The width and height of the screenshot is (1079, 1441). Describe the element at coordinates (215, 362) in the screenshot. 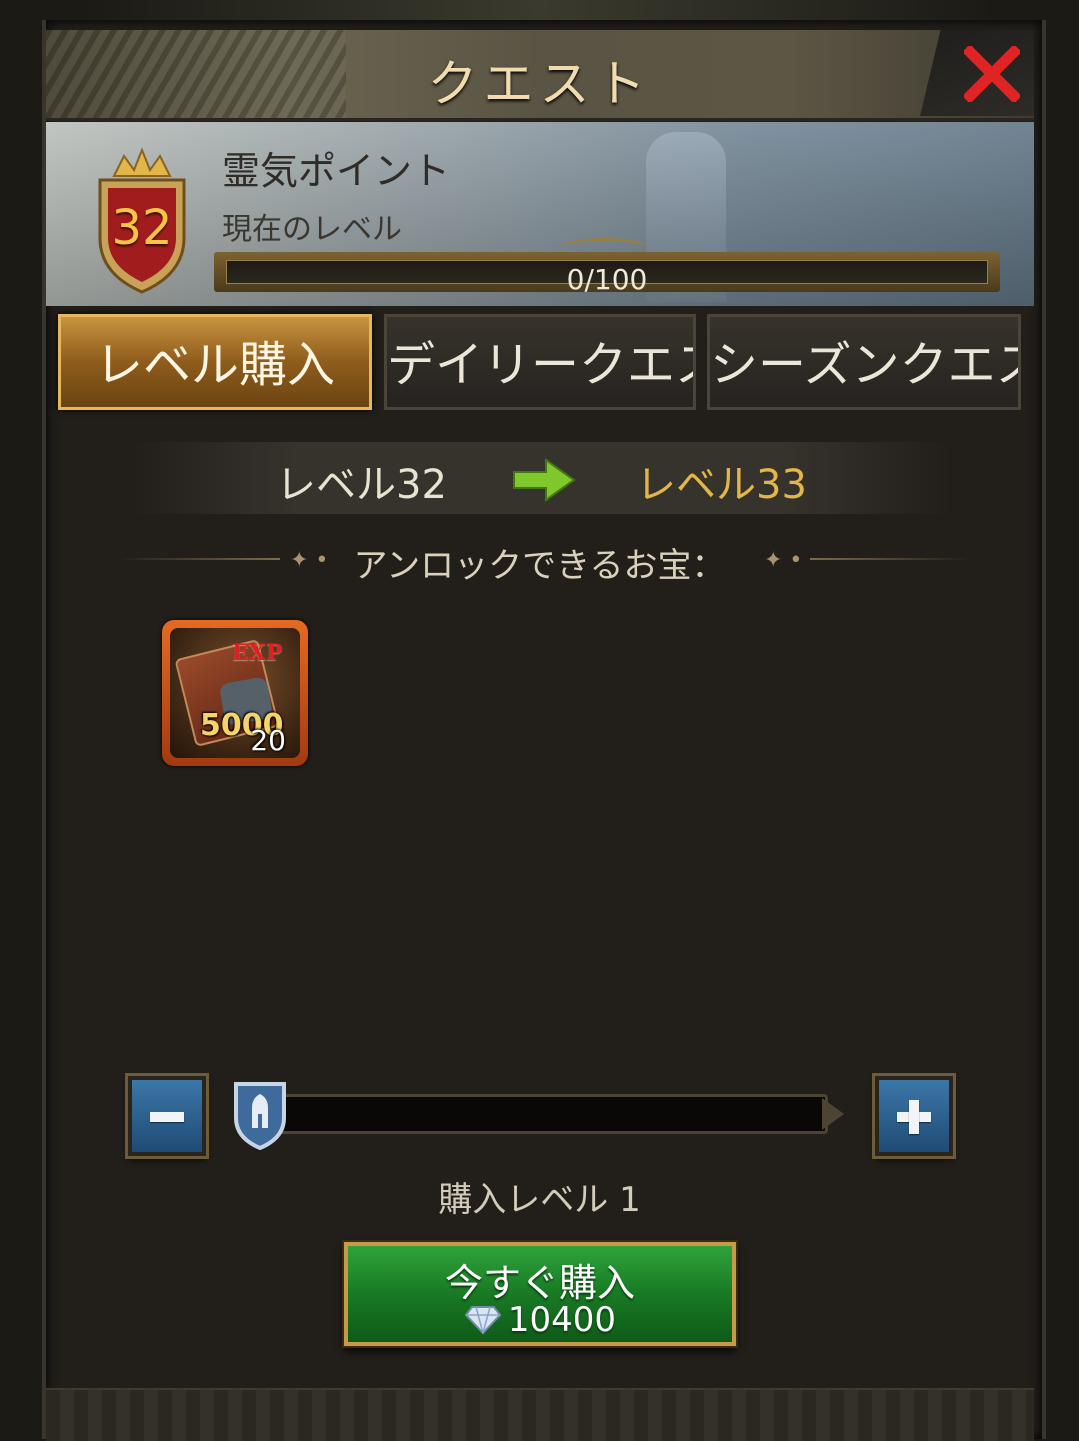

I see `tab-level-purchase: レベル購入` at that location.